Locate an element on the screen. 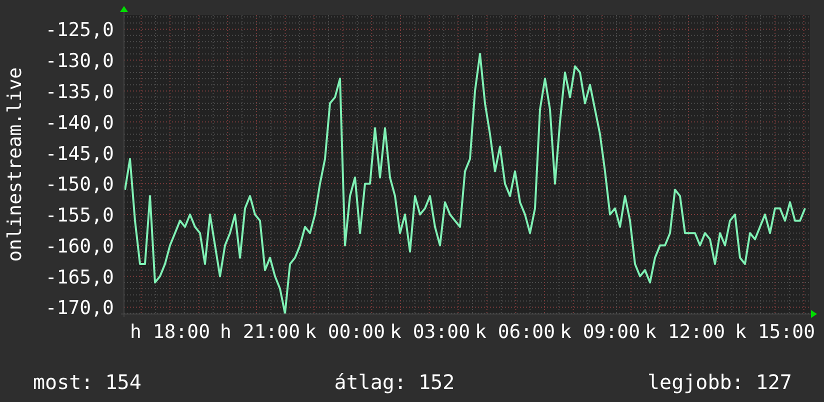 The width and height of the screenshot is (824, 402). y-tick-label: -155,0 is located at coordinates (79, 215).